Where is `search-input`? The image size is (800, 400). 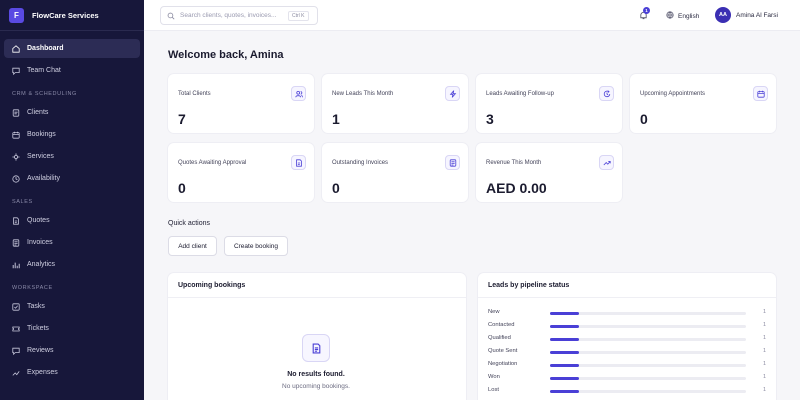
search-input is located at coordinates (234, 15).